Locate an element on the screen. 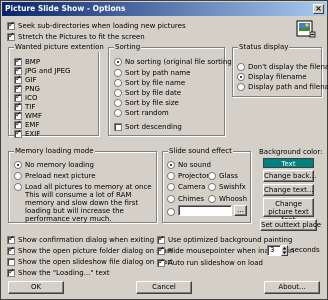  status-no-filename-radio is located at coordinates (241, 67).